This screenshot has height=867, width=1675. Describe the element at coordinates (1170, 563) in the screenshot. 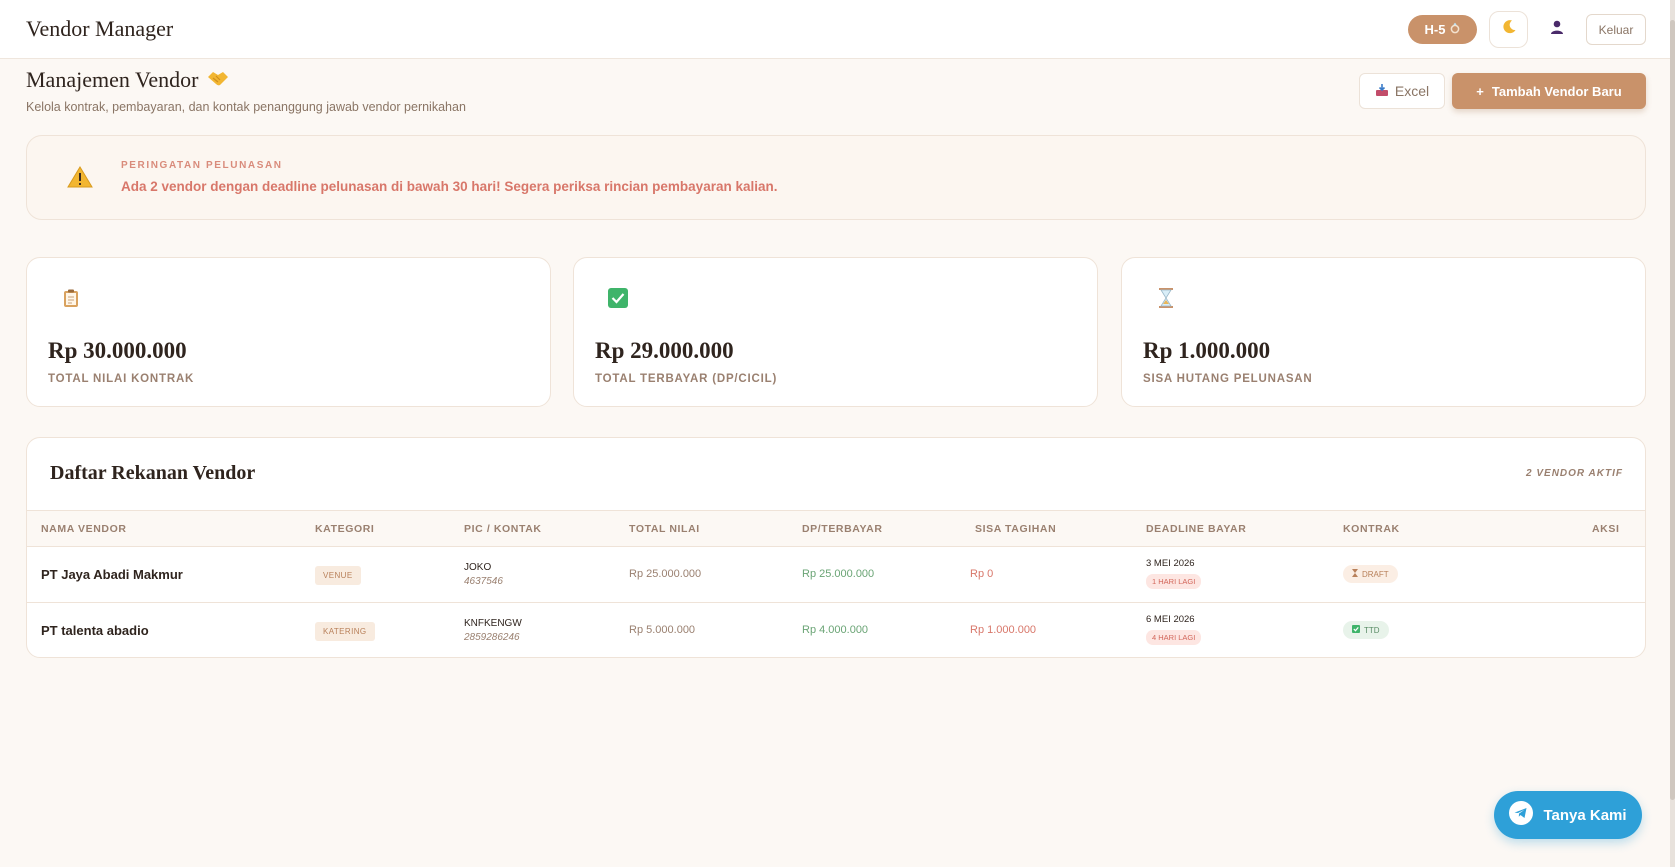

I see `deadline-date: 3 MEI 2026` at that location.